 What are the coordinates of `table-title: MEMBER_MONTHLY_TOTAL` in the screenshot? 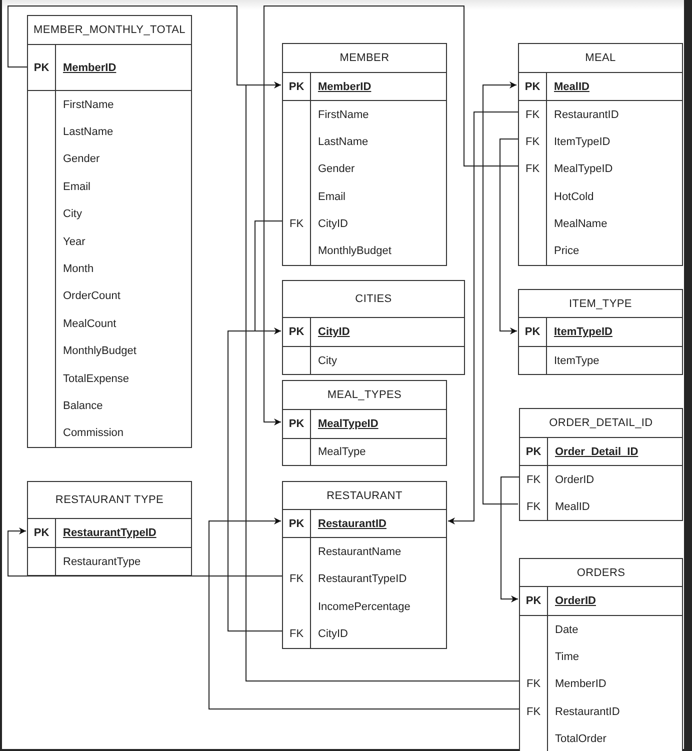 It's located at (109, 30).